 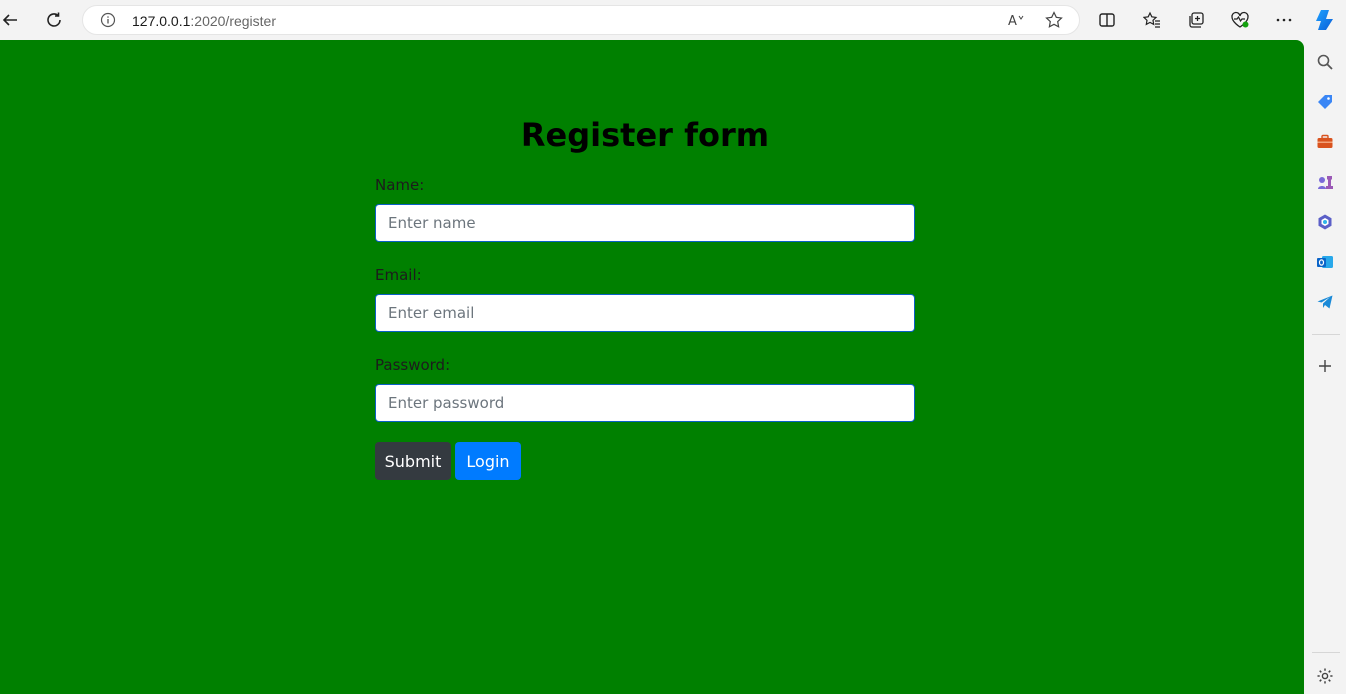 I want to click on read-aloud-icon: A, so click(x=1017, y=22).